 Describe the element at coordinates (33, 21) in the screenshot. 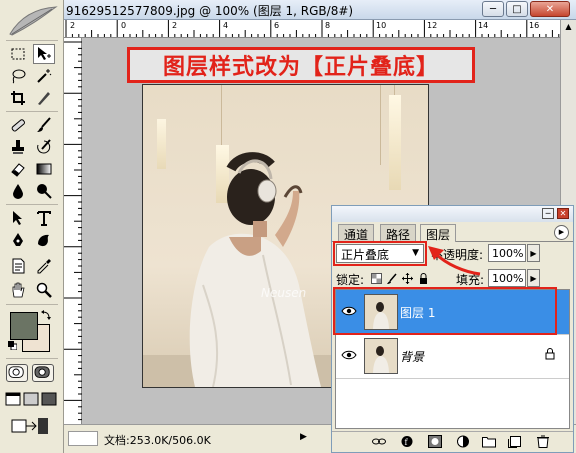

I see `photoshop-feather-icon` at that location.